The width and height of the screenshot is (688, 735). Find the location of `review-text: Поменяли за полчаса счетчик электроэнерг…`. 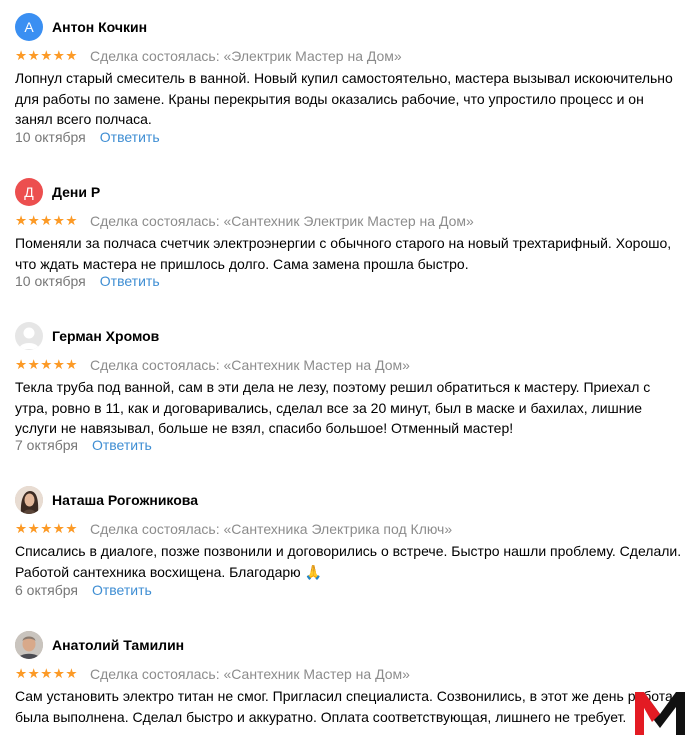

review-text: Поменяли за полчаса счетчик электроэнерг… is located at coordinates (343, 253).